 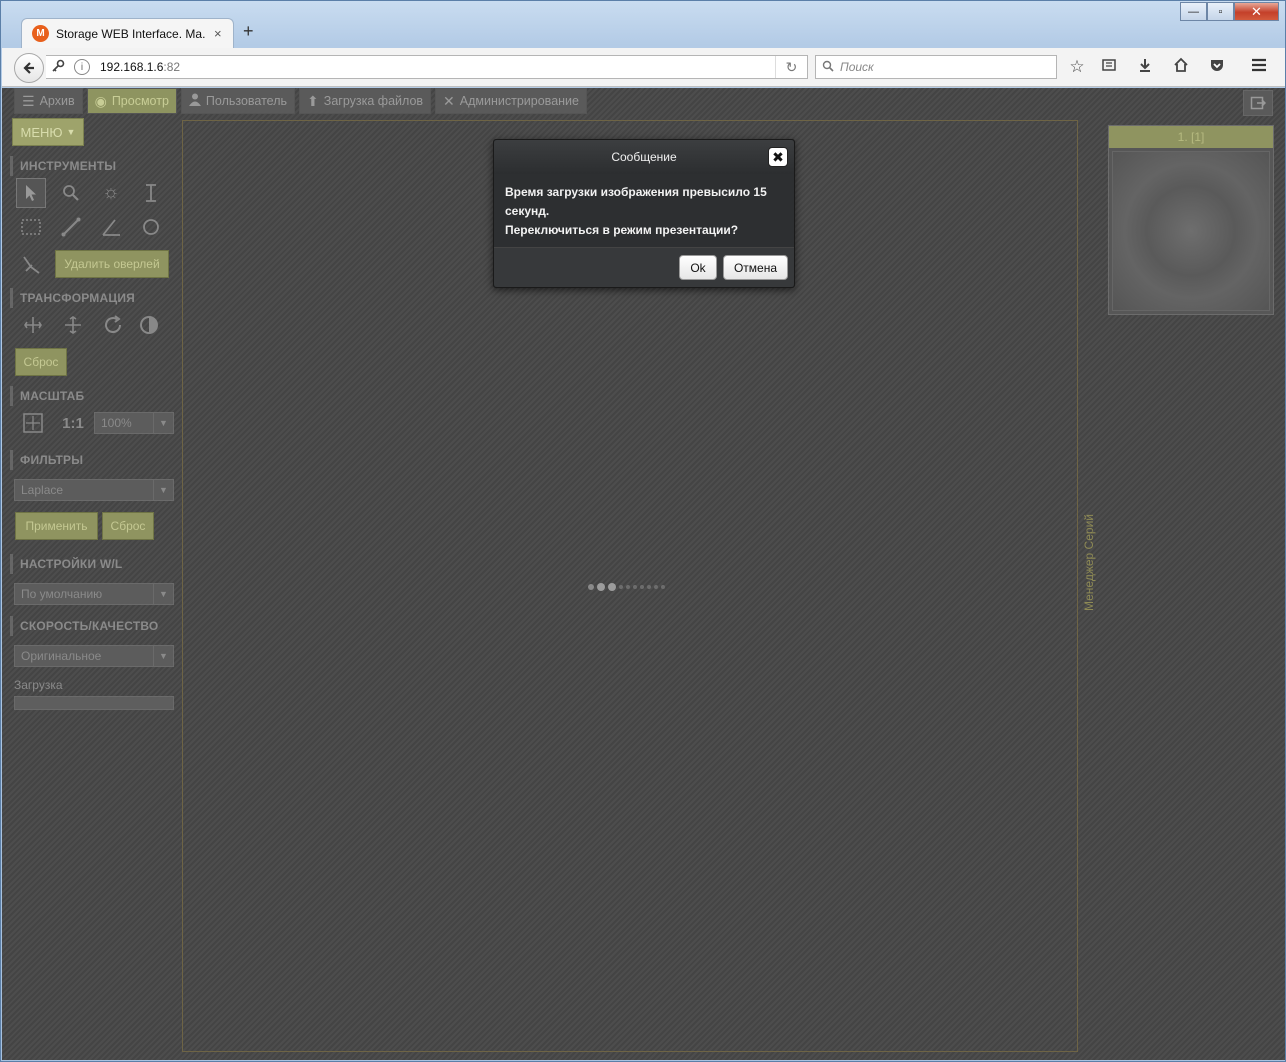 I want to click on pocket-icon, so click(x=1217, y=67).